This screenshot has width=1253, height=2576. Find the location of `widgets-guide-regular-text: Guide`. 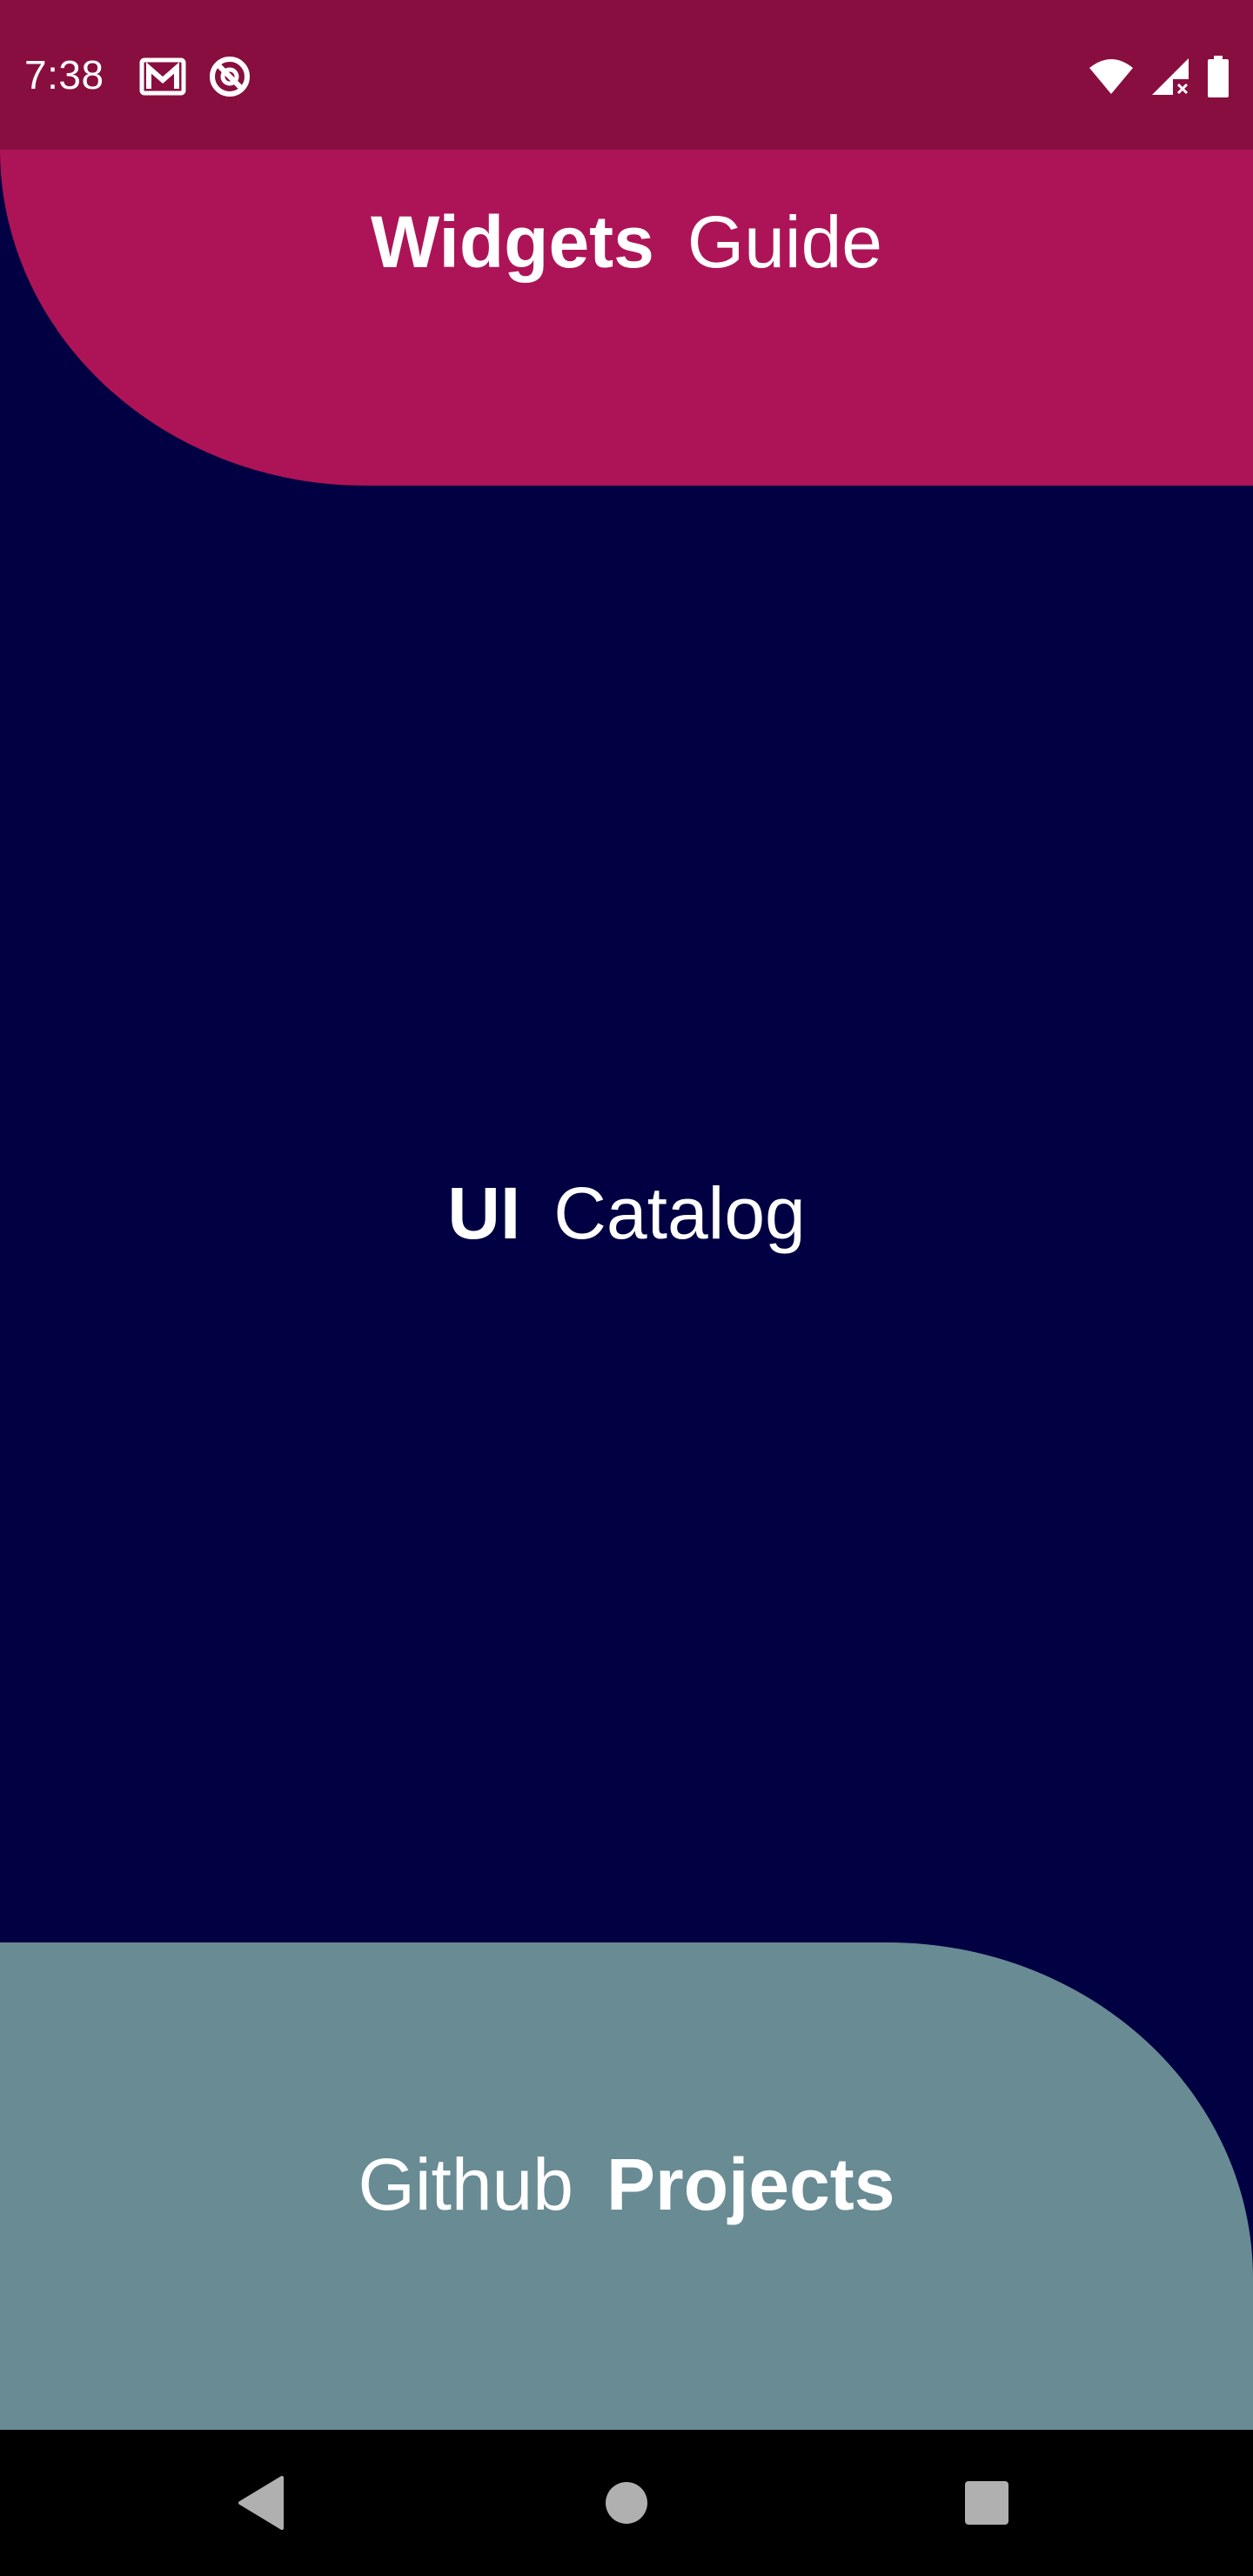

widgets-guide-regular-text: Guide is located at coordinates (785, 242).